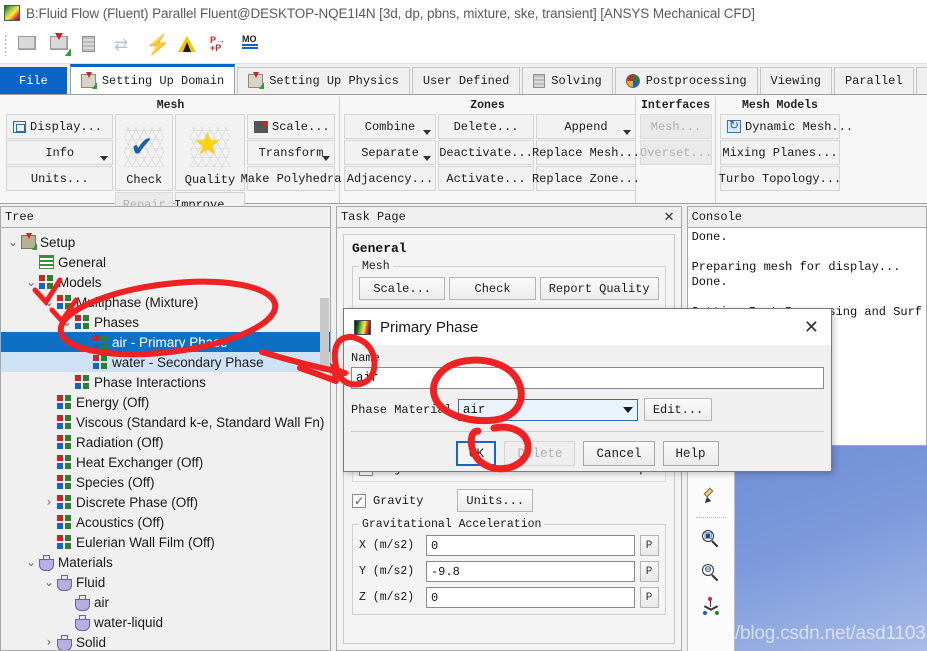 The image size is (927, 651). What do you see at coordinates (711, 539) in the screenshot?
I see `zoom-to-object-icon: ▣` at bounding box center [711, 539].